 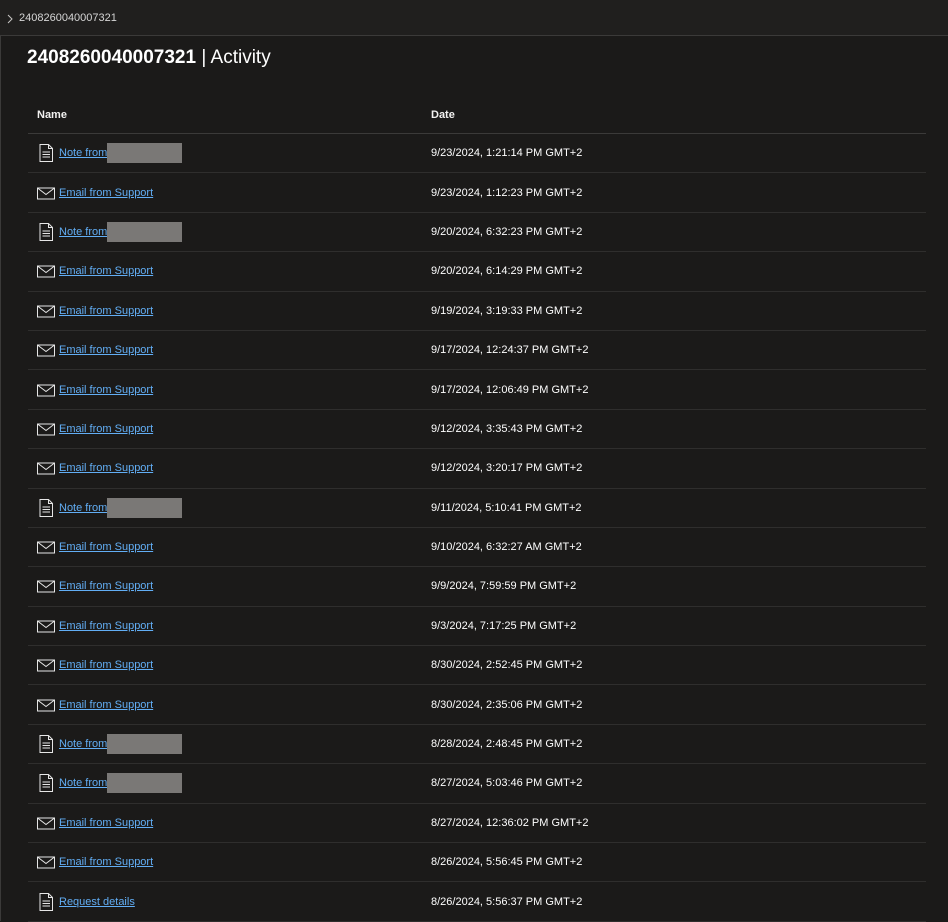 What do you see at coordinates (507, 783) in the screenshot?
I see `date-cell: 8/27/2024, 5:03:46 PM GMT+2` at bounding box center [507, 783].